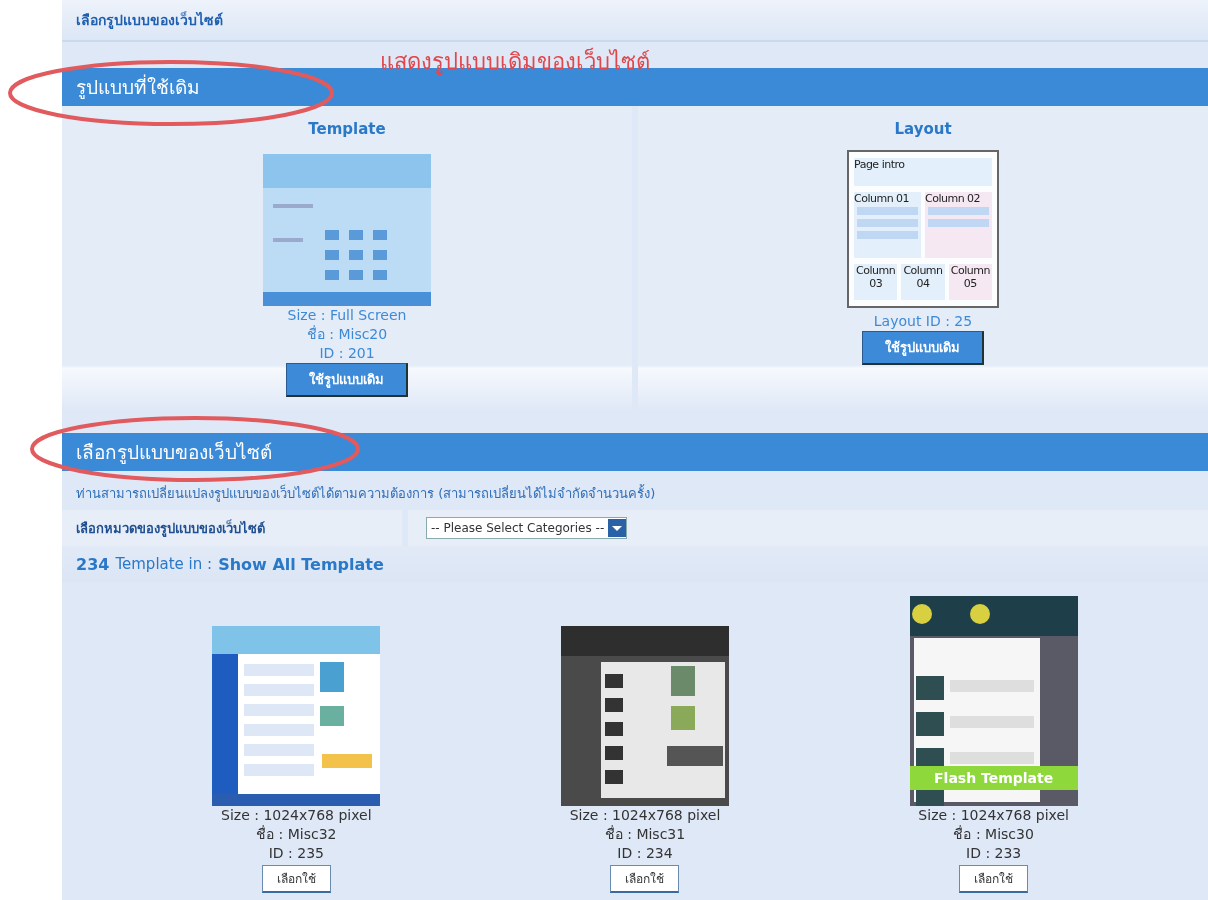 This screenshot has height=900, width=1208. Describe the element at coordinates (366, 493) in the screenshot. I see `description-text: ท่านสามารถเปลี่ยนแปลงรูปแบบของเว็บไซต์ได้ตามความต้องการ (สามารถเปลี่ยนได้ไม่จำกัดจำนวนครั้ง)` at that location.